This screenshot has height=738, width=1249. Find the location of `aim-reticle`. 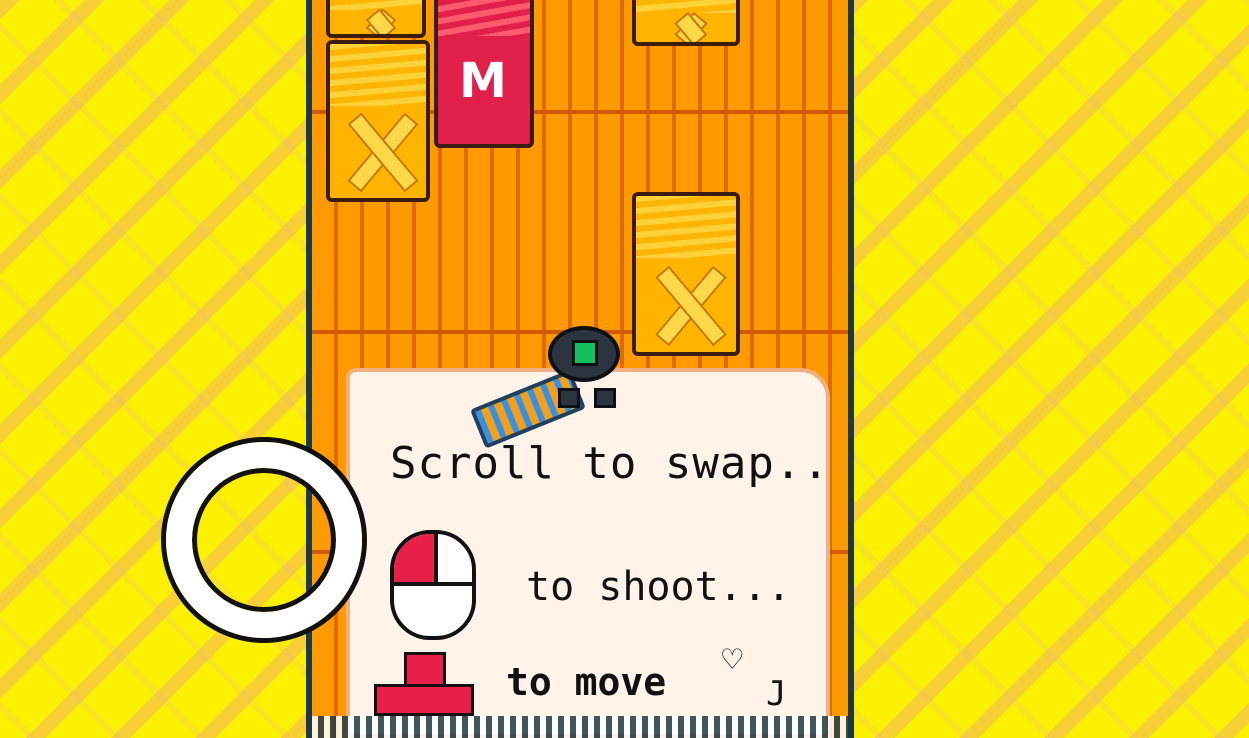

aim-reticle is located at coordinates (264, 540).